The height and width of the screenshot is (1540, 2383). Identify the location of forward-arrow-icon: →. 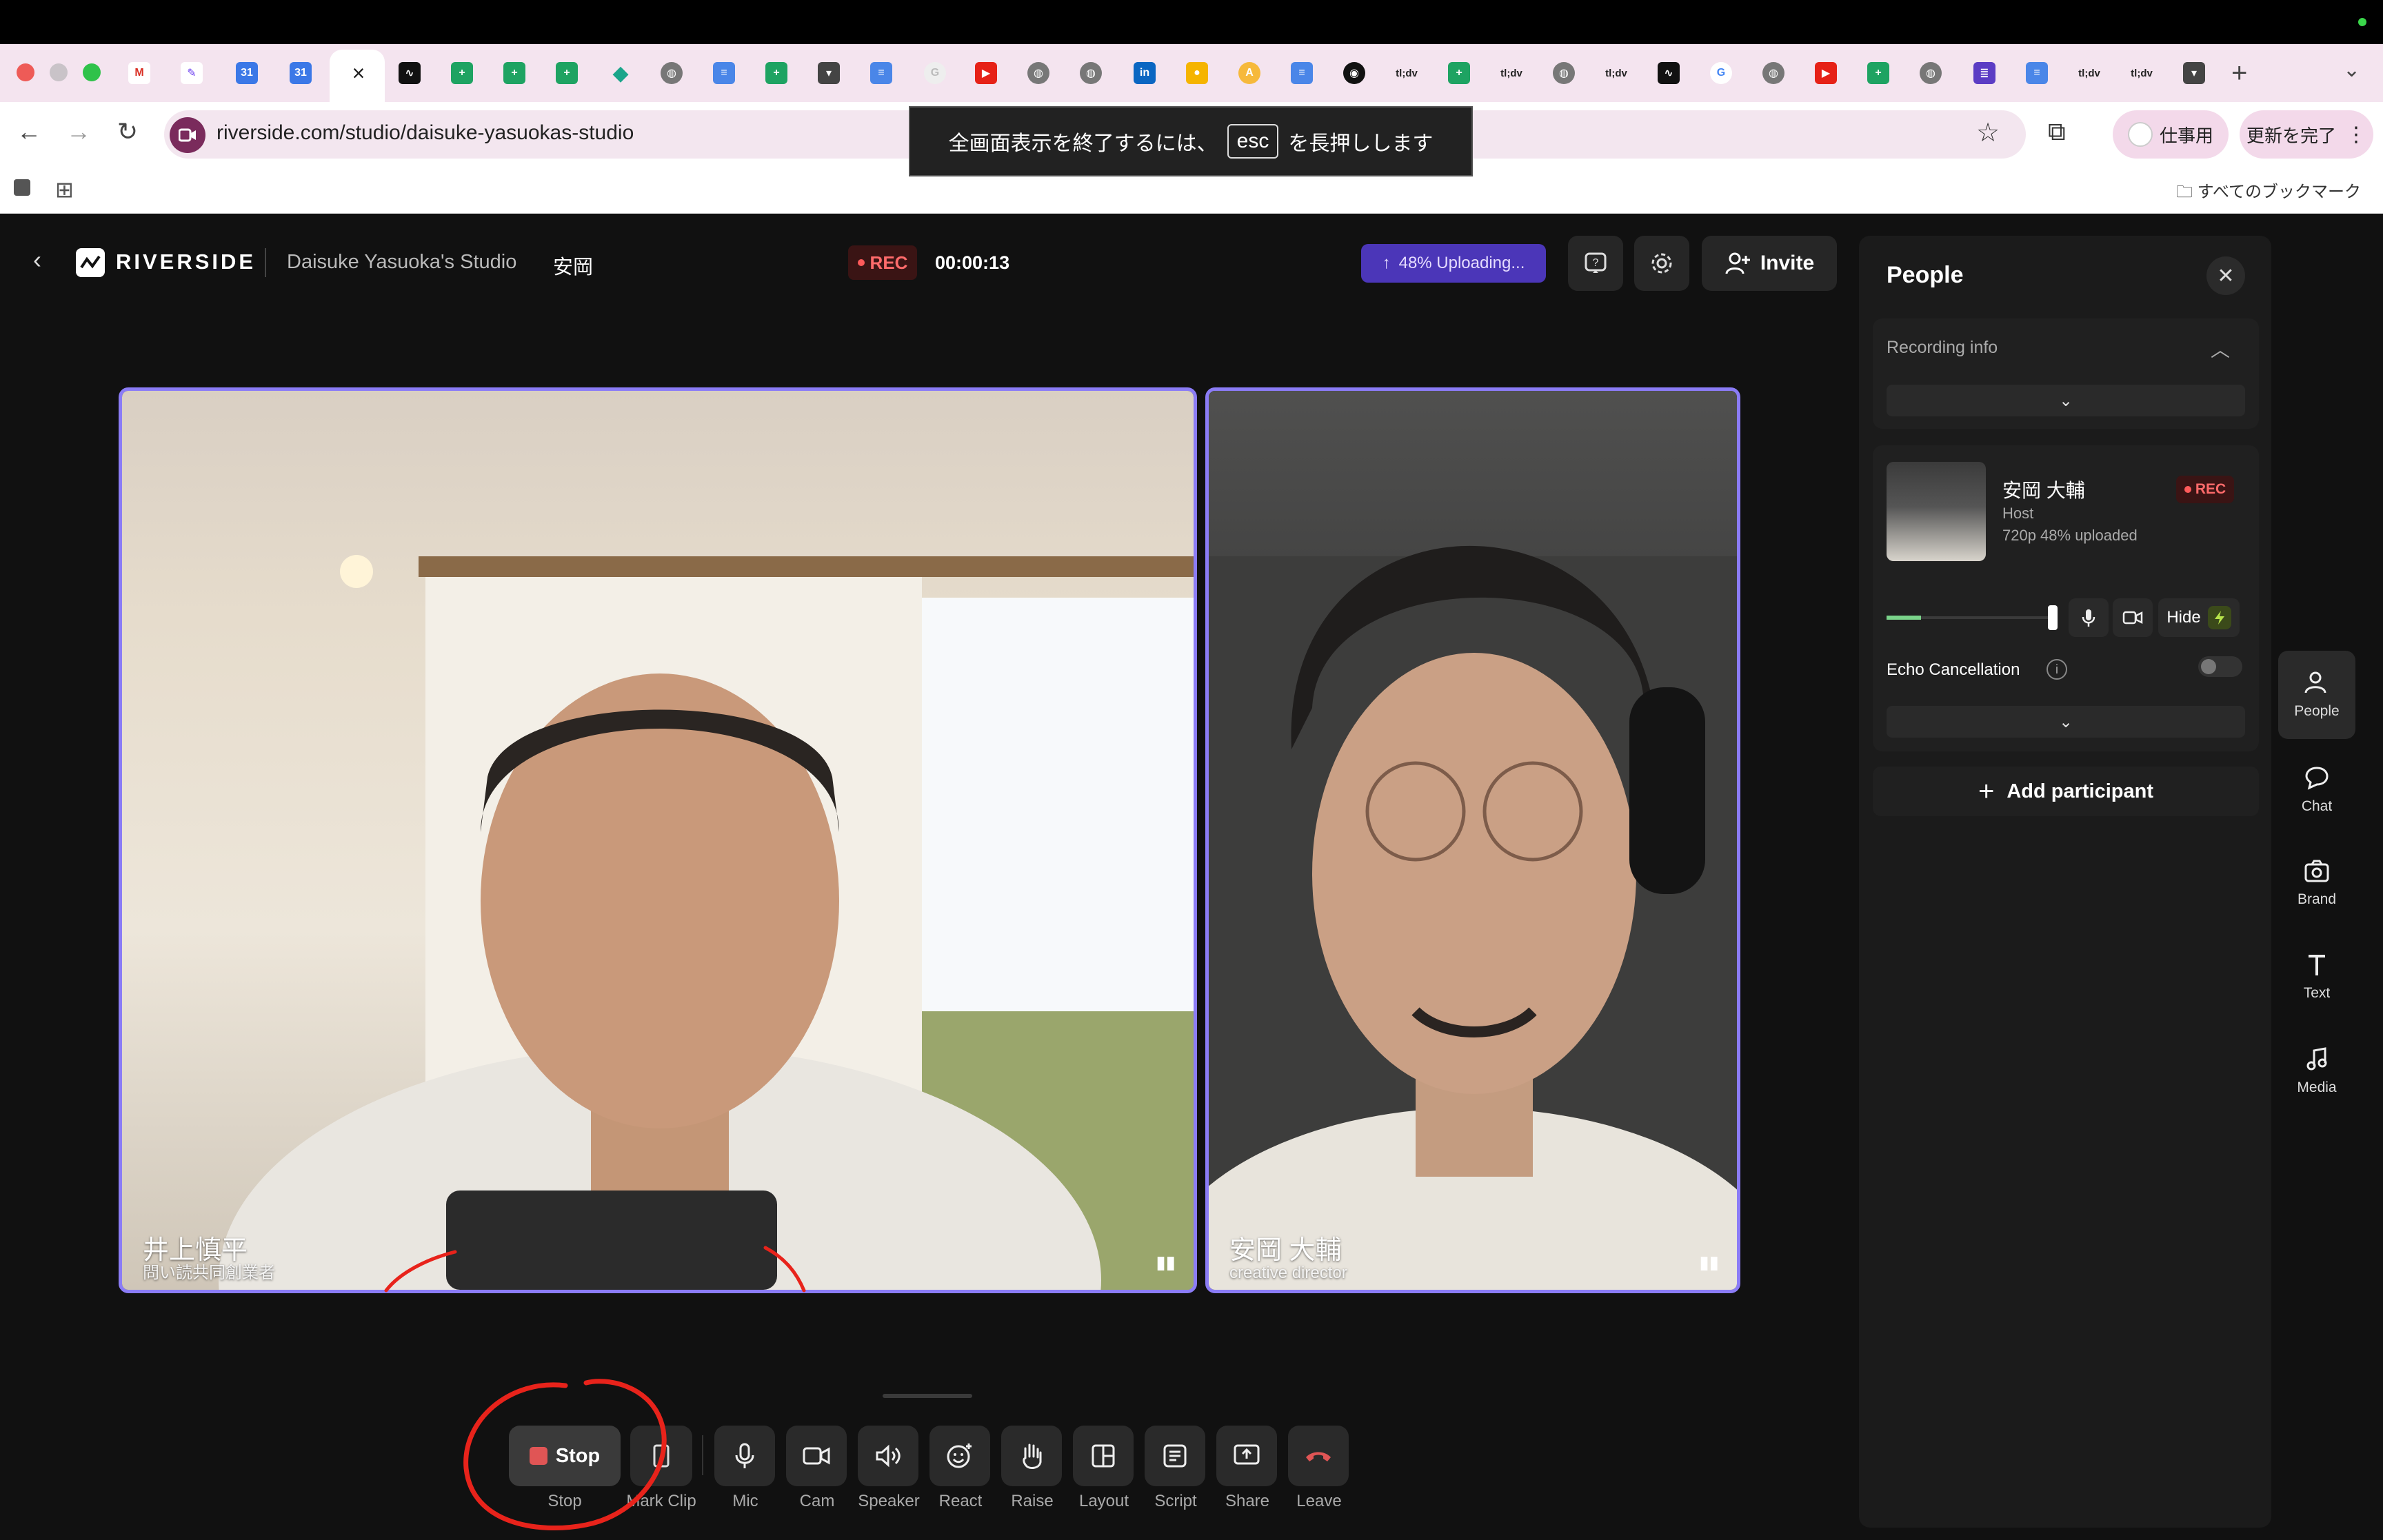
(78, 131).